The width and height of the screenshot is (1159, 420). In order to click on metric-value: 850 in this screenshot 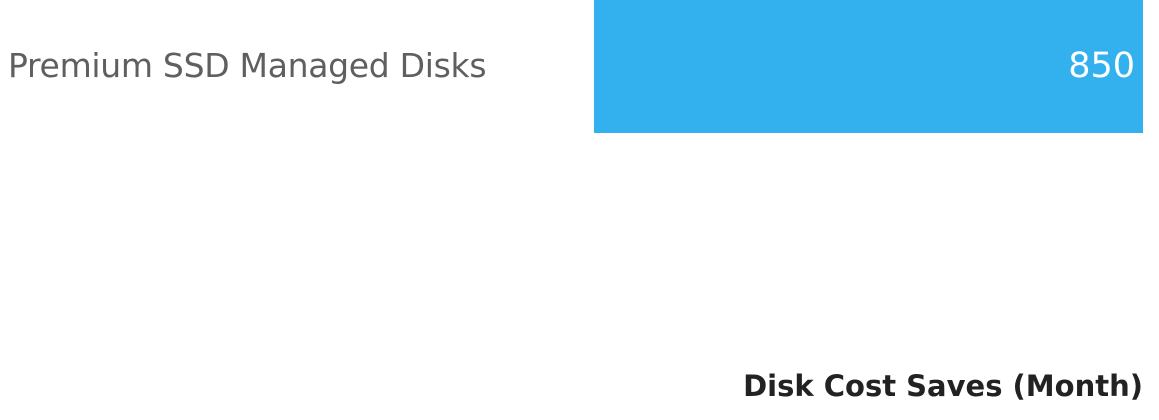, I will do `click(1101, 66)`.